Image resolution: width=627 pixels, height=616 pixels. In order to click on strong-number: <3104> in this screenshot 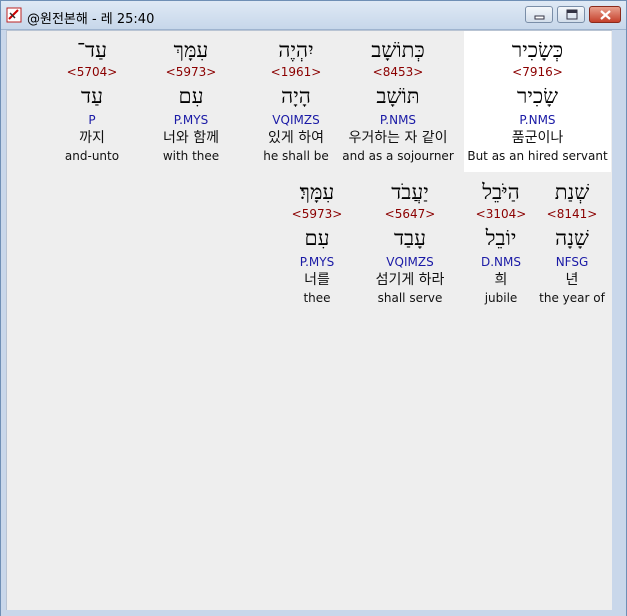, I will do `click(501, 214)`.